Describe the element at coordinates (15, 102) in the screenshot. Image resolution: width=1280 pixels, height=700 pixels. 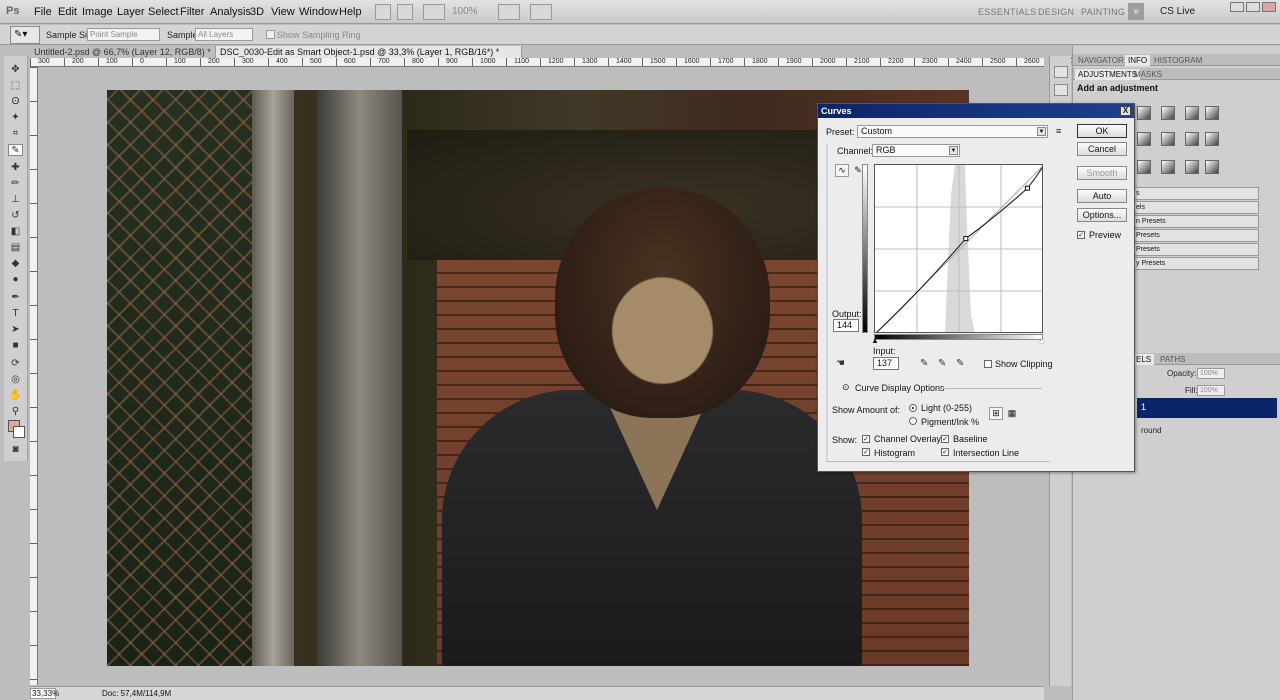
I see `lasso-tool-icon: ʘ` at that location.